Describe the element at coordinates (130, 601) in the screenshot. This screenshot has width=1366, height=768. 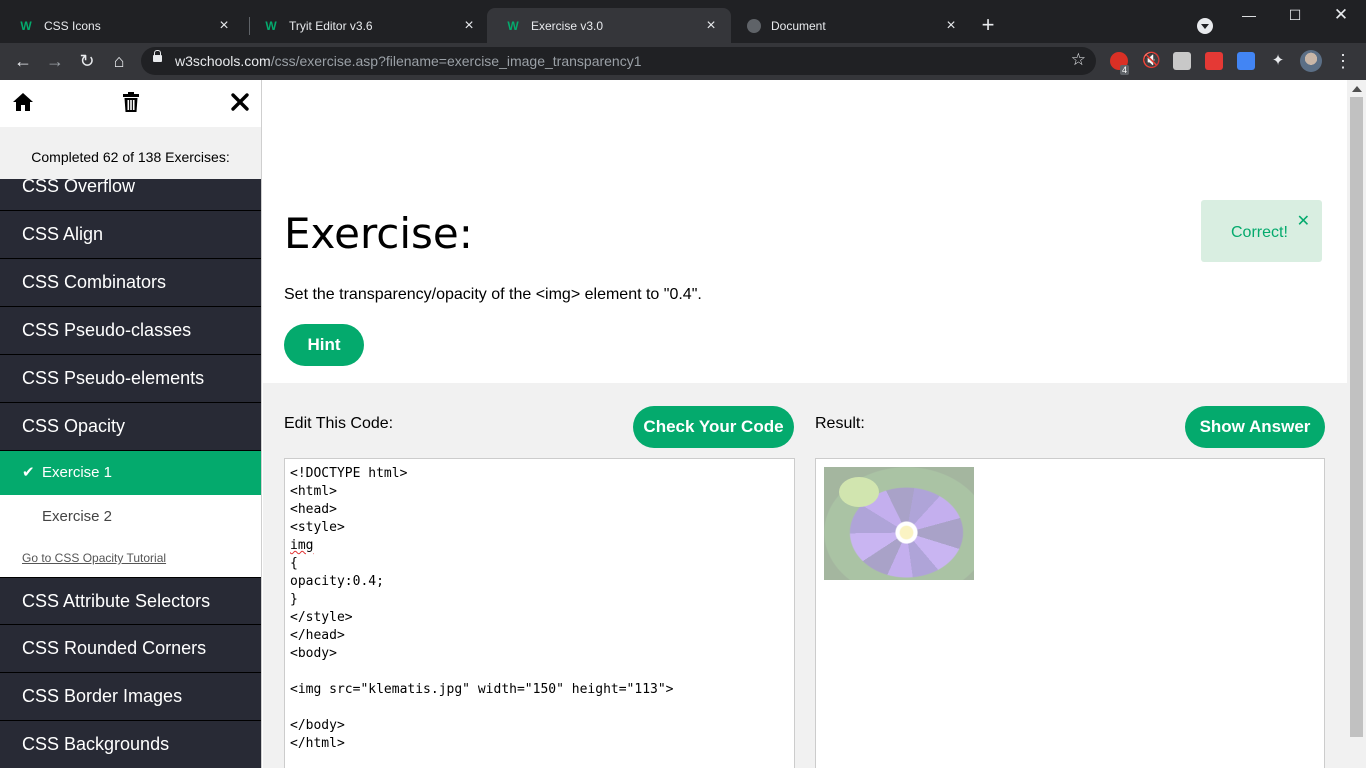
I see `sidebar-item-css-attribute-selectors: CSS Attribute Selectors` at that location.